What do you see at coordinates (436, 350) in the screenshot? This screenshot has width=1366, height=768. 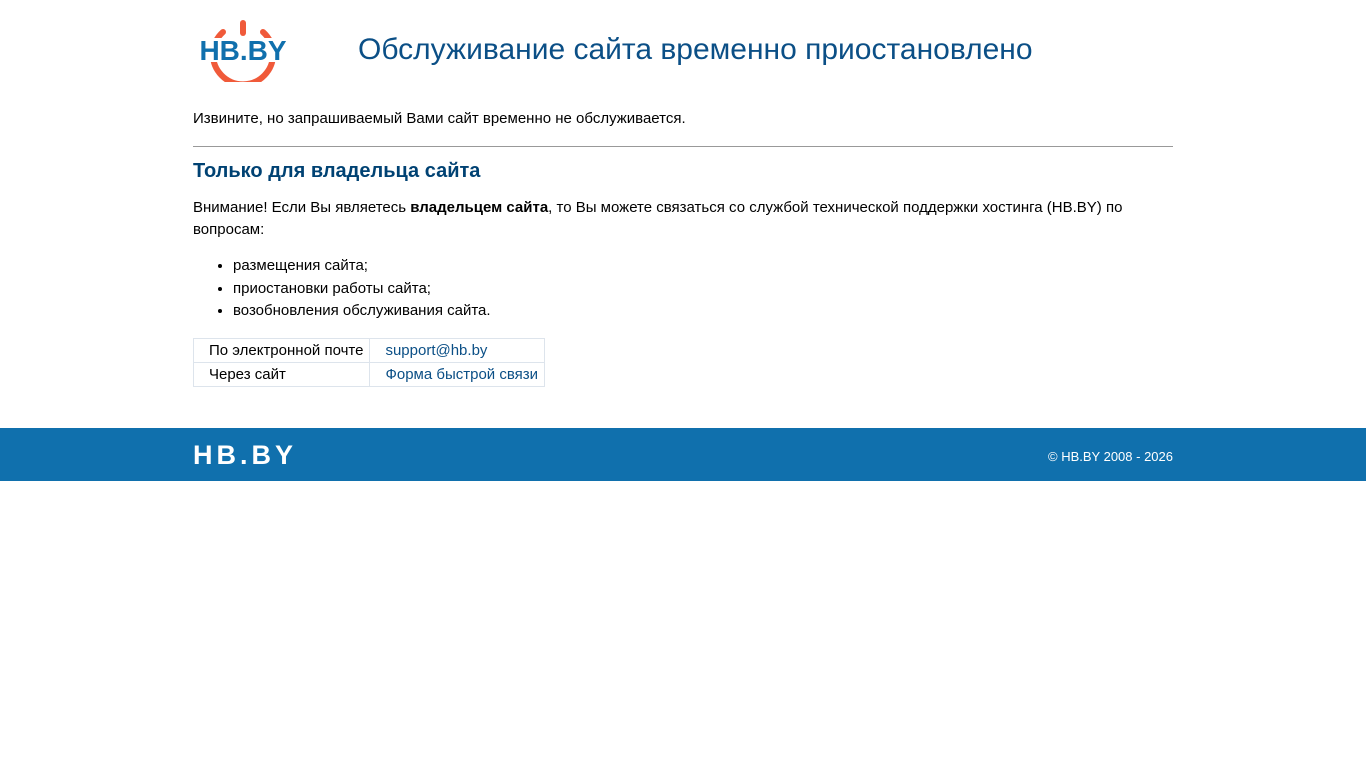 I see `email-link: support@hb.by` at bounding box center [436, 350].